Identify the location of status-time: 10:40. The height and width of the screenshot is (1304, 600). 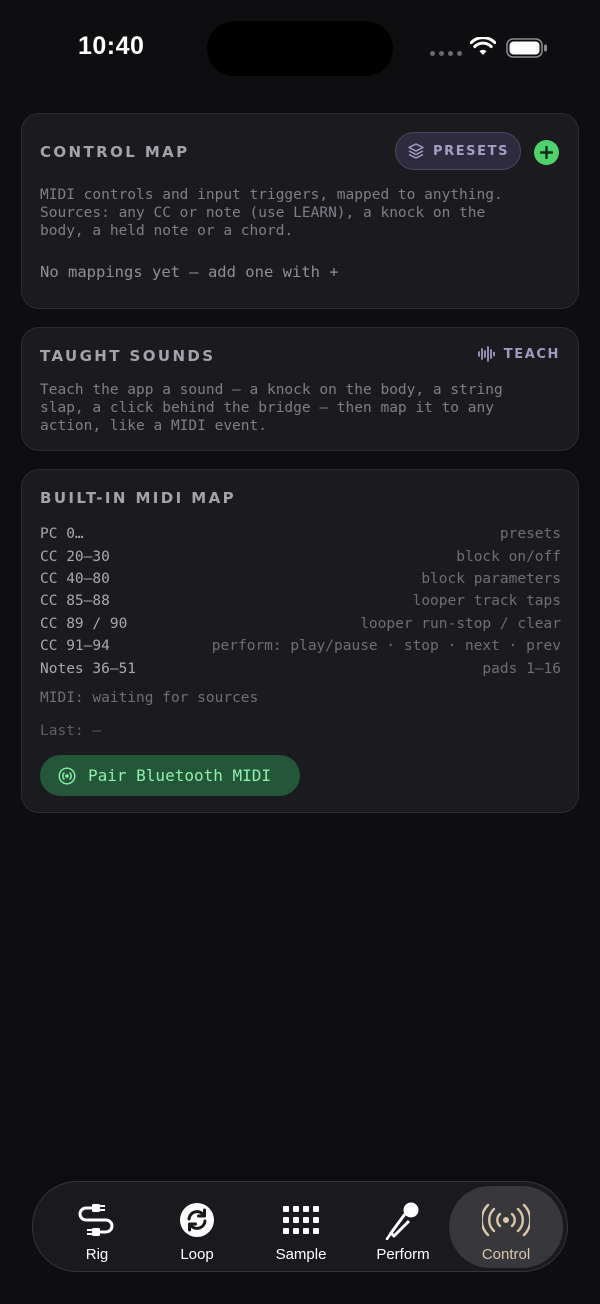
(111, 46).